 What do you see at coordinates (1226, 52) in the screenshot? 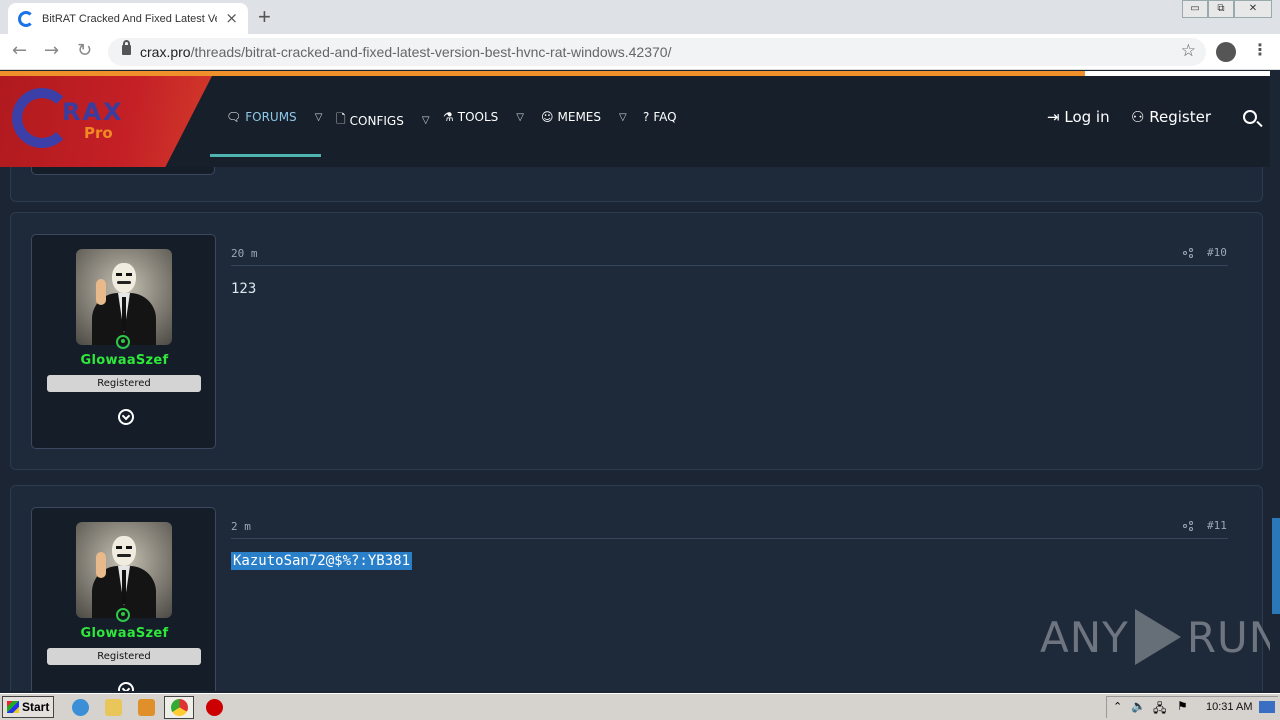
I see `profile-icon` at bounding box center [1226, 52].